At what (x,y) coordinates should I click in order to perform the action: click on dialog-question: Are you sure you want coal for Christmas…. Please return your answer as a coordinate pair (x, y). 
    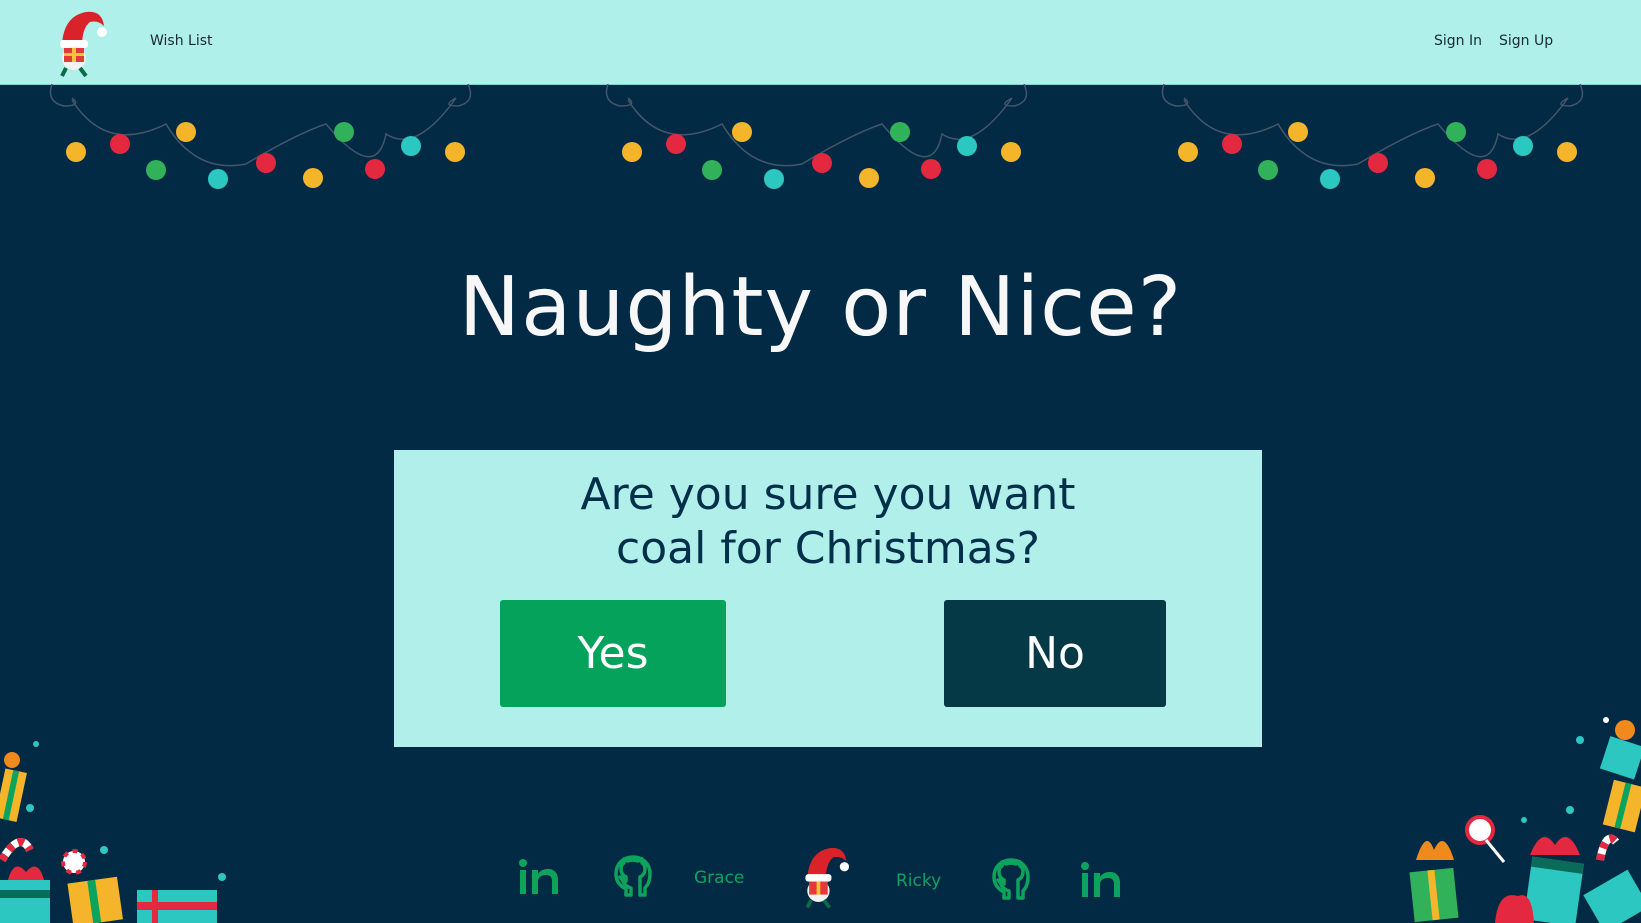
    Looking at the image, I should click on (828, 522).